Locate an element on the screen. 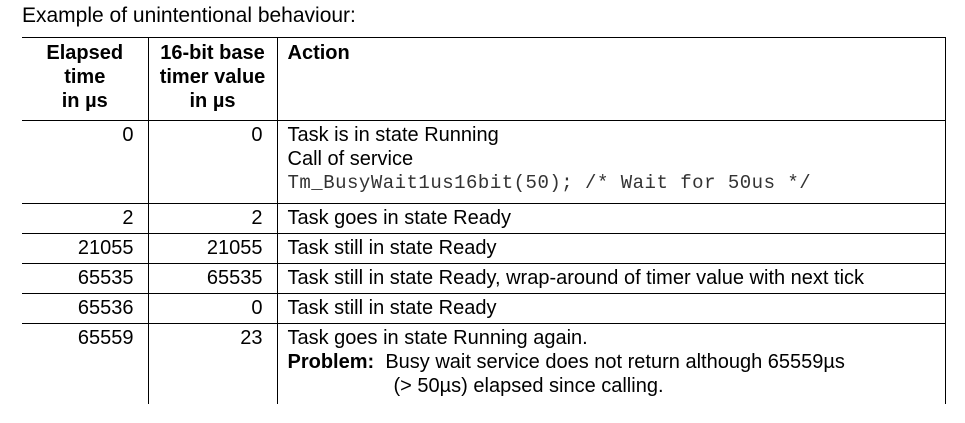 The height and width of the screenshot is (423, 965). header-action: Action is located at coordinates (611, 79).